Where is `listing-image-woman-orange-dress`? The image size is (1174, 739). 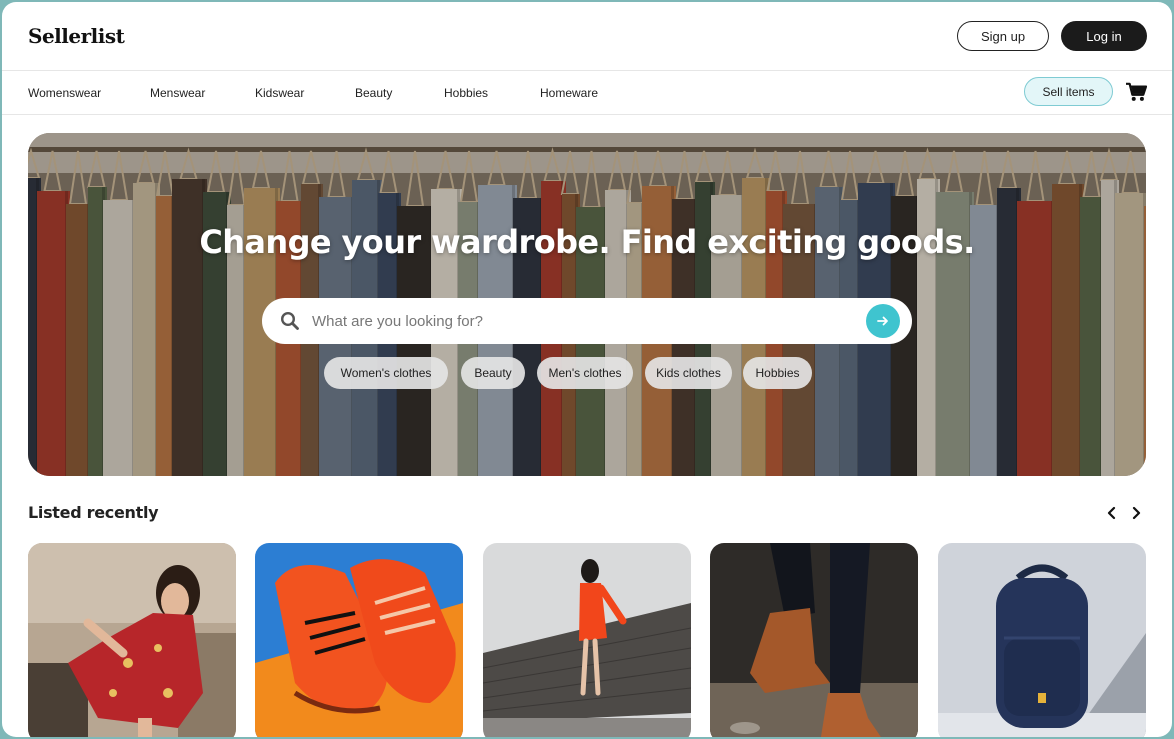
listing-image-woman-orange-dress is located at coordinates (587, 640).